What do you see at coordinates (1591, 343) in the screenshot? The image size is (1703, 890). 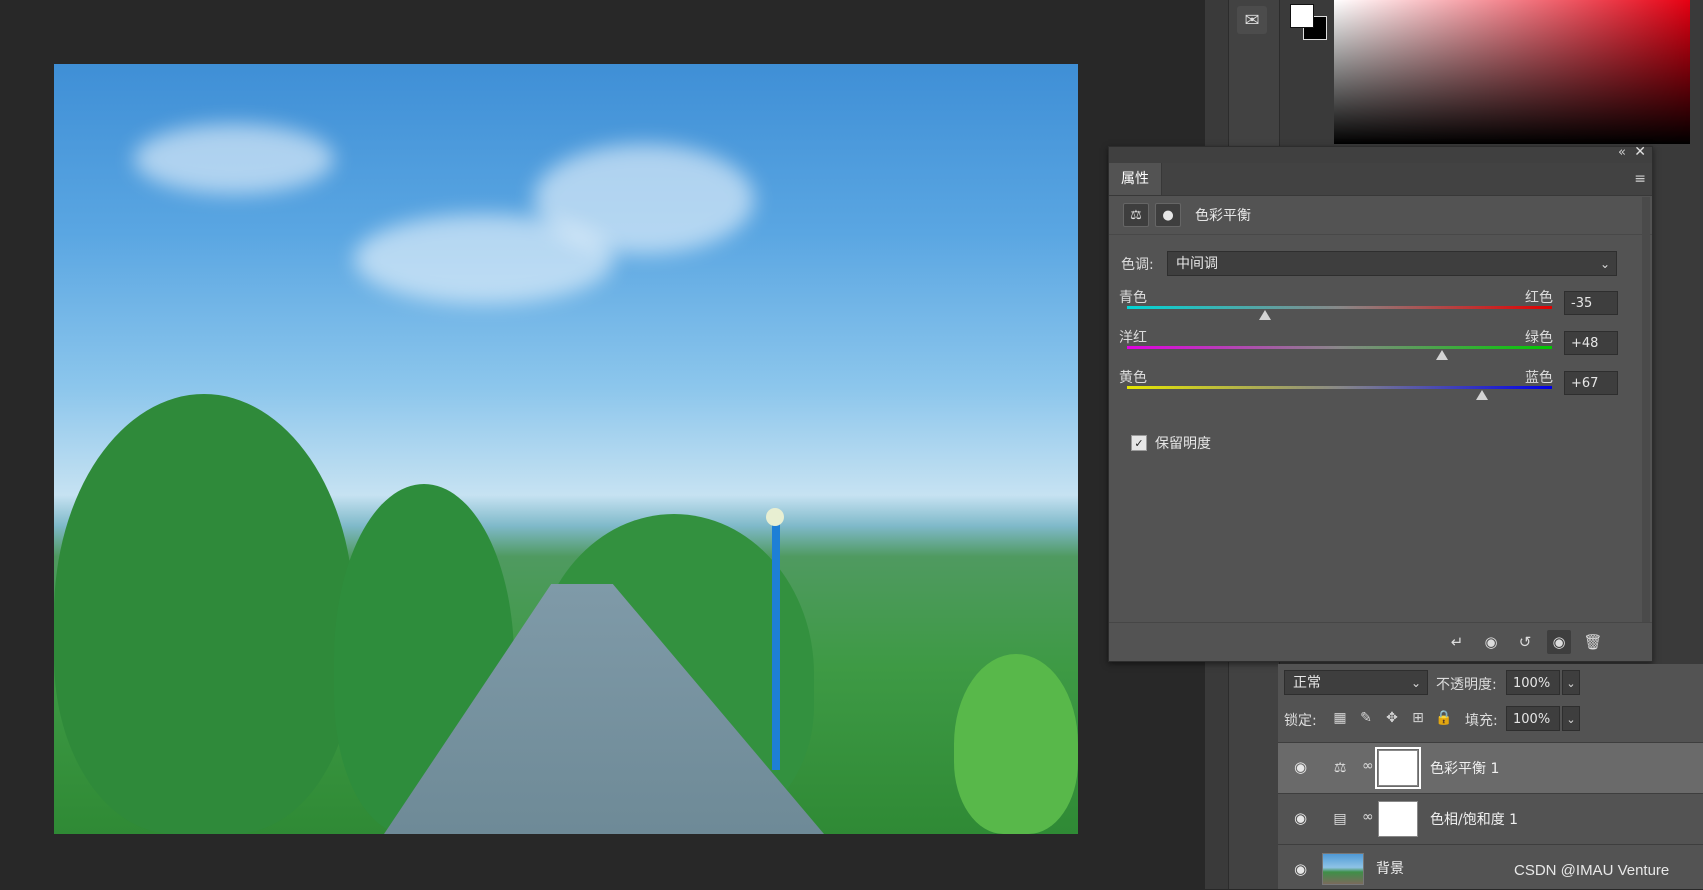 I see `slider-value-field: +48` at bounding box center [1591, 343].